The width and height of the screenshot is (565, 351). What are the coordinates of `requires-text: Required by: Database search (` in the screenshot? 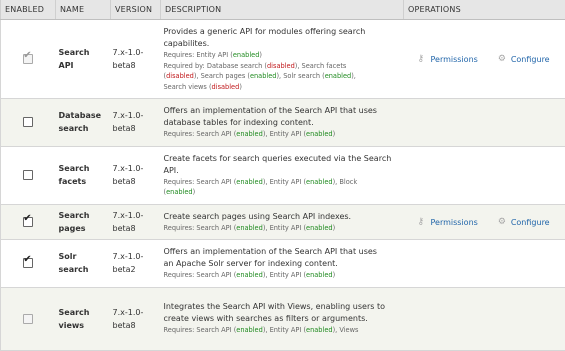 It's located at (216, 66).